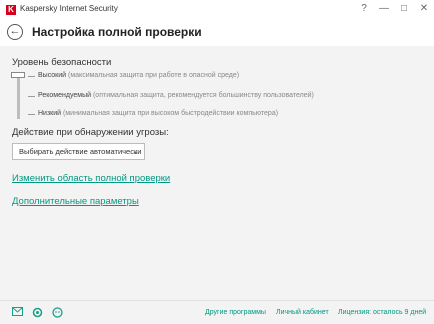 The height and width of the screenshot is (324, 434). What do you see at coordinates (65, 95) in the screenshot?
I see `level-name: Рекомендуемый` at bounding box center [65, 95].